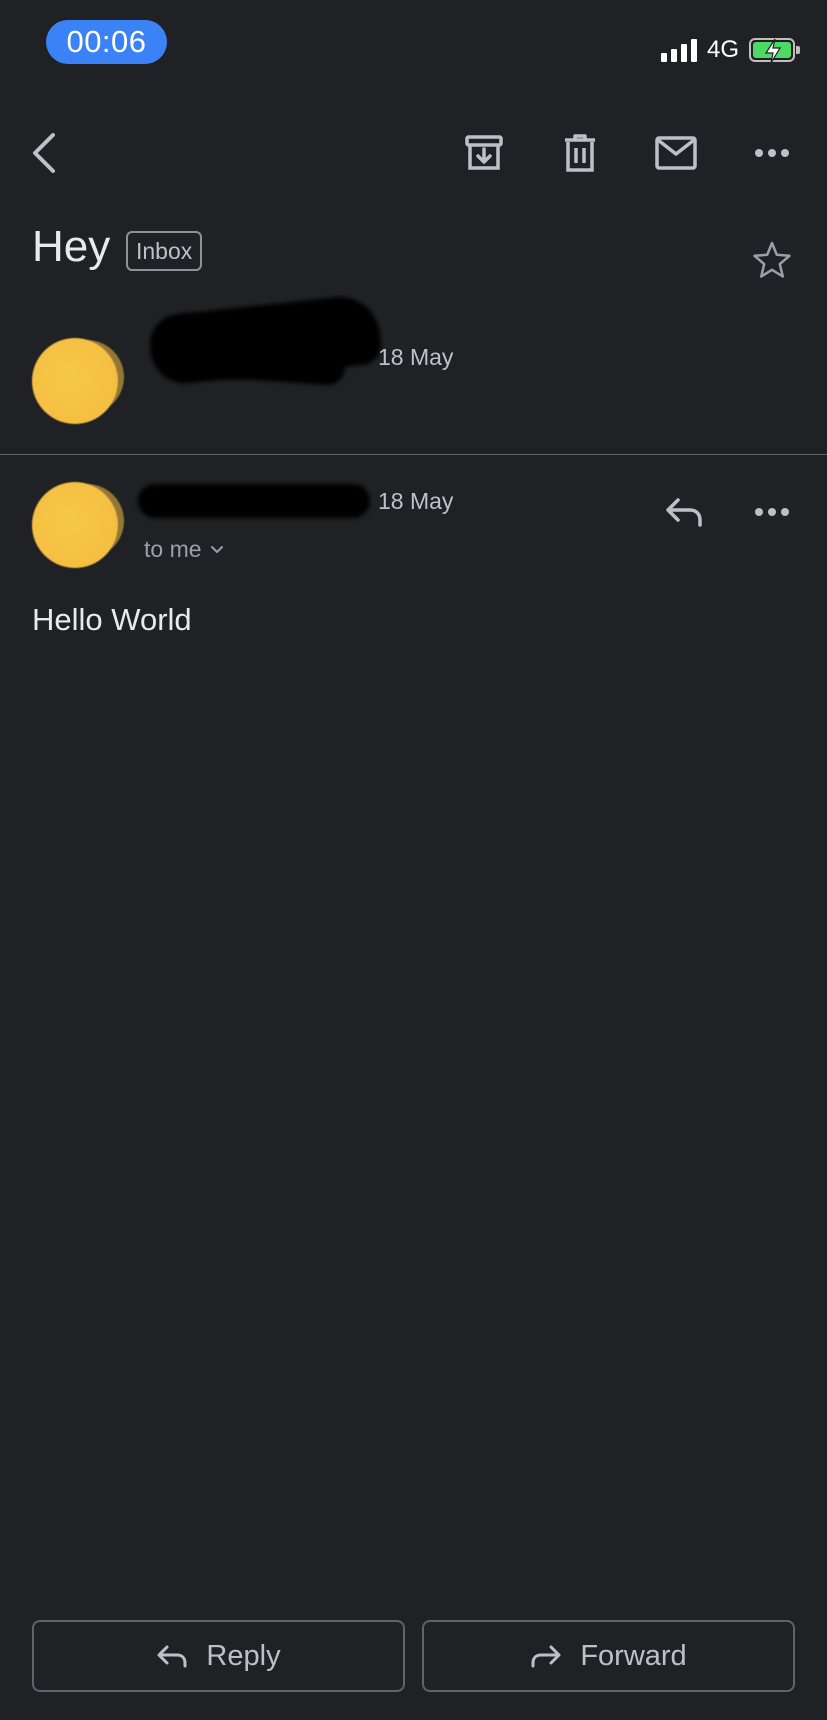 The image size is (827, 1720). I want to click on divider, so click(413, 454).